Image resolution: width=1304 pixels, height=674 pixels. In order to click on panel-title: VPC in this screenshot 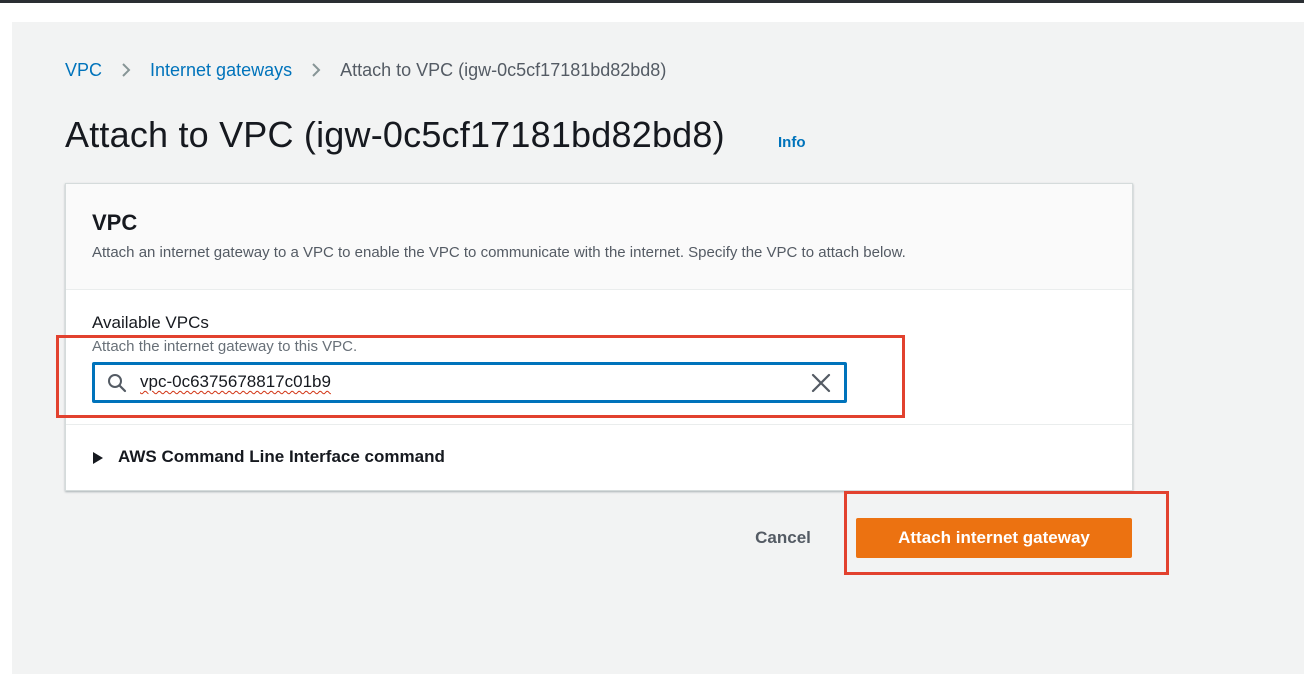, I will do `click(115, 222)`.